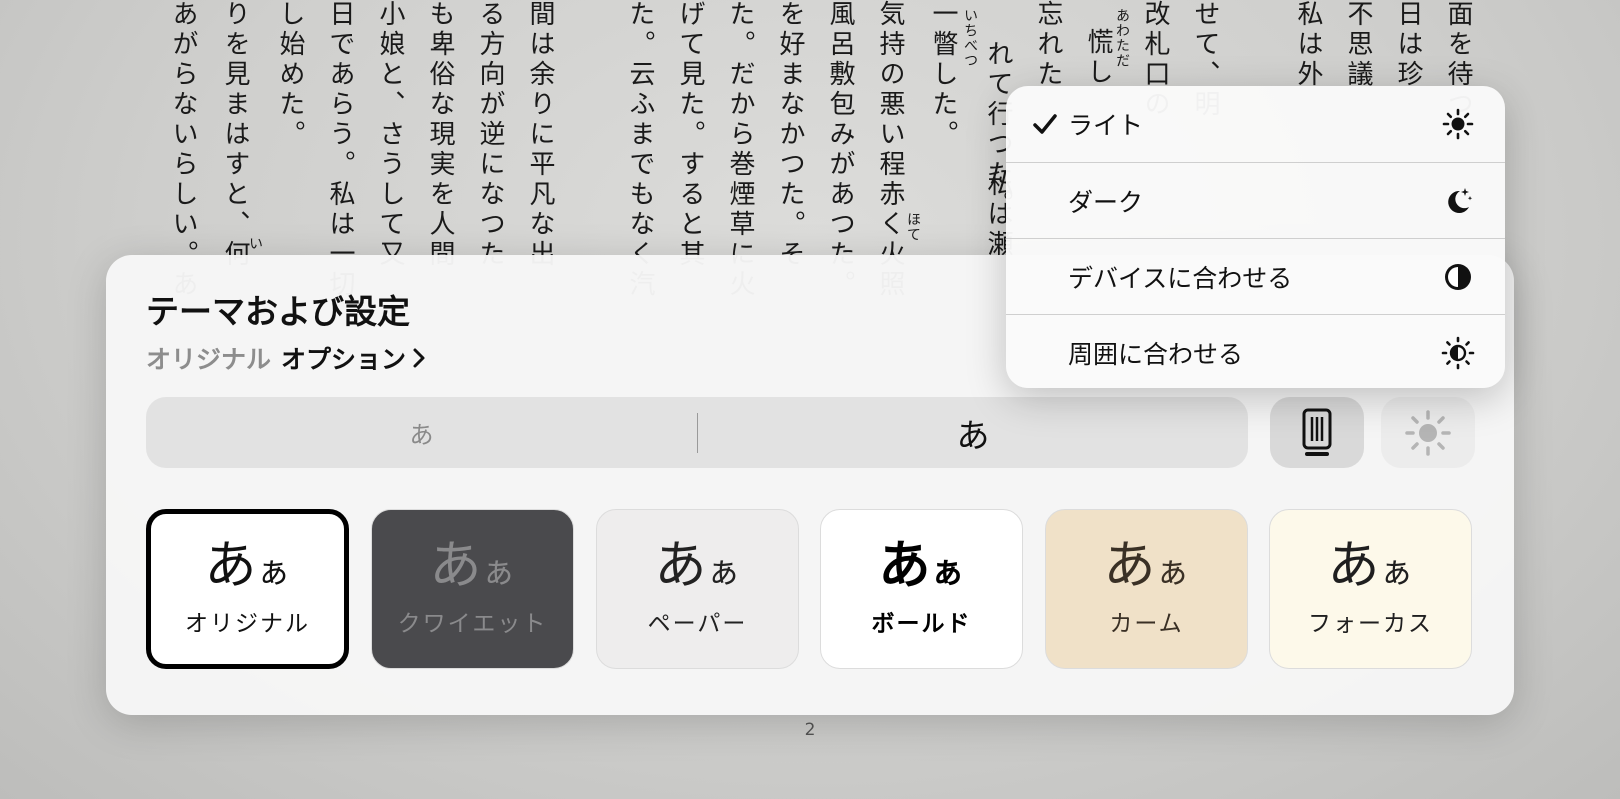 The height and width of the screenshot is (799, 1620). Describe the element at coordinates (810, 730) in the screenshot. I see `page-number: 2` at that location.